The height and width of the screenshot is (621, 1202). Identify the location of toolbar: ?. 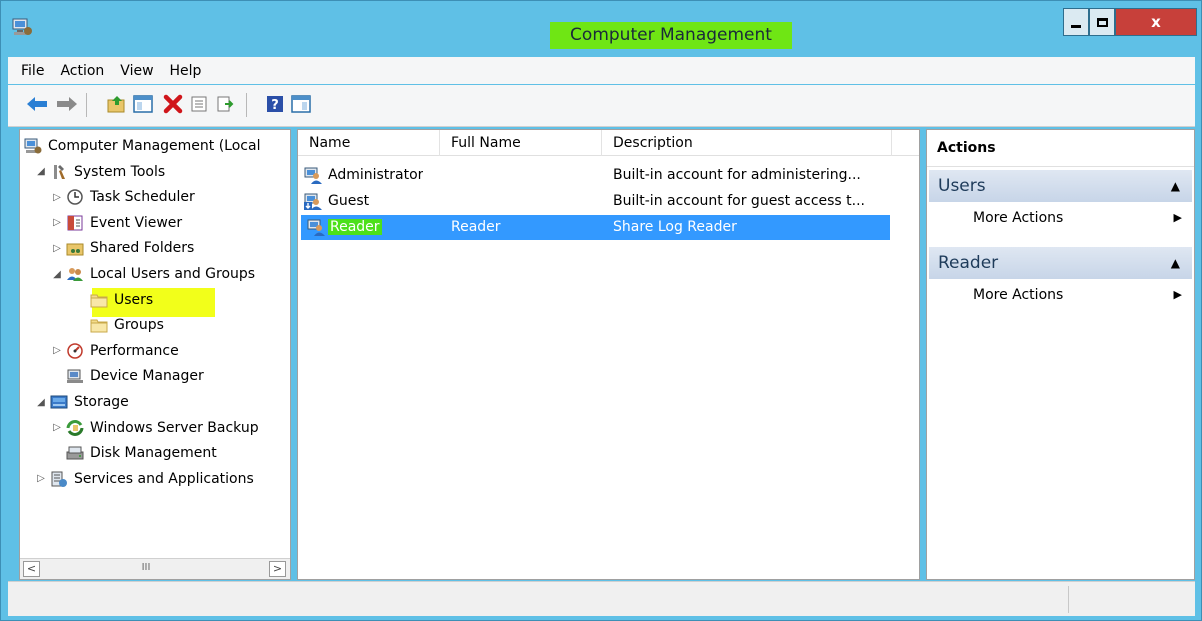
(601, 106).